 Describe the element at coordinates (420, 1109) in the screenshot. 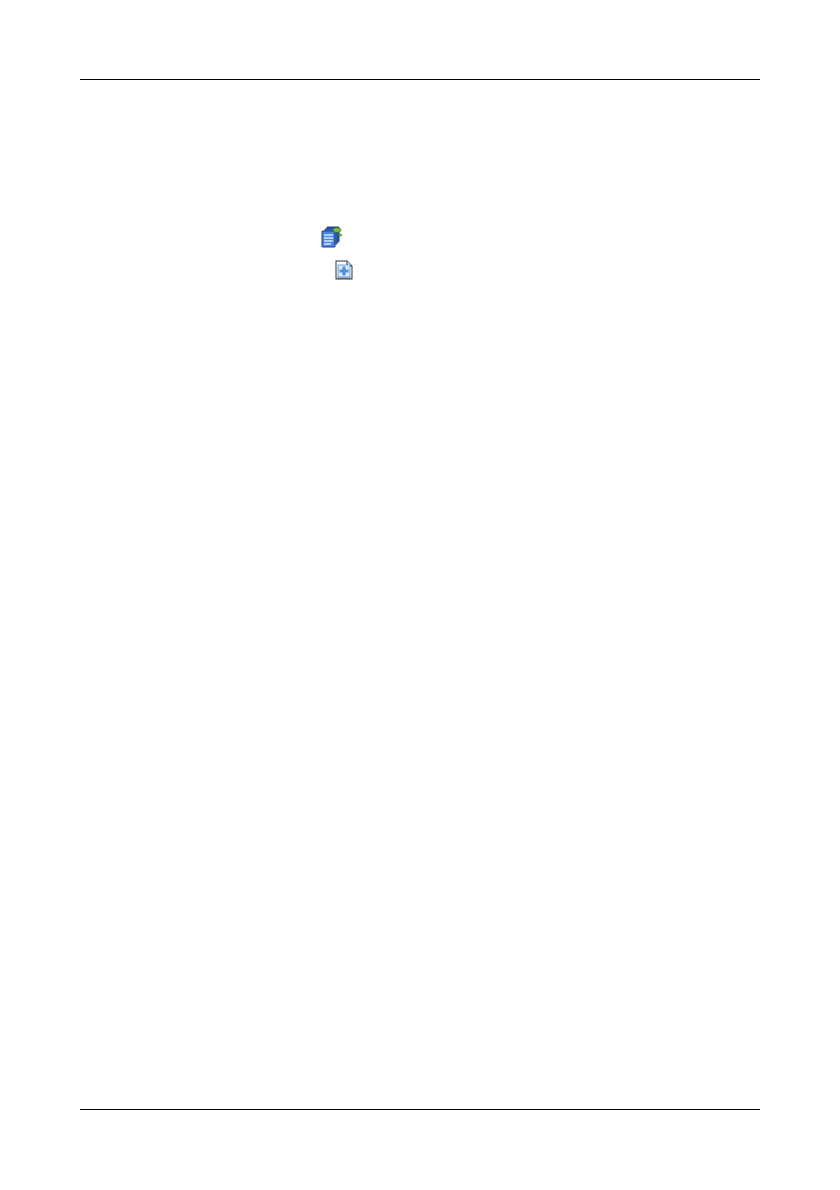

I see `footer-rule` at that location.